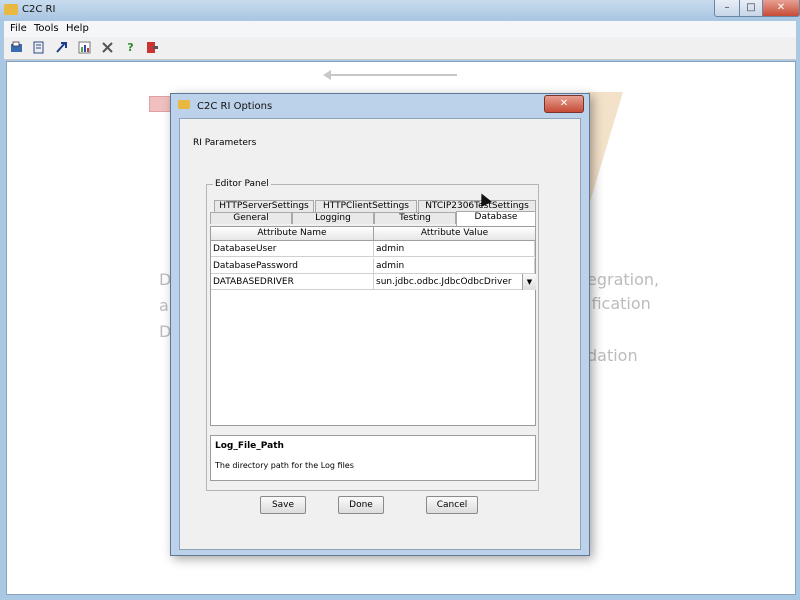 This screenshot has height=600, width=800. I want to click on run-icon, so click(61, 47).